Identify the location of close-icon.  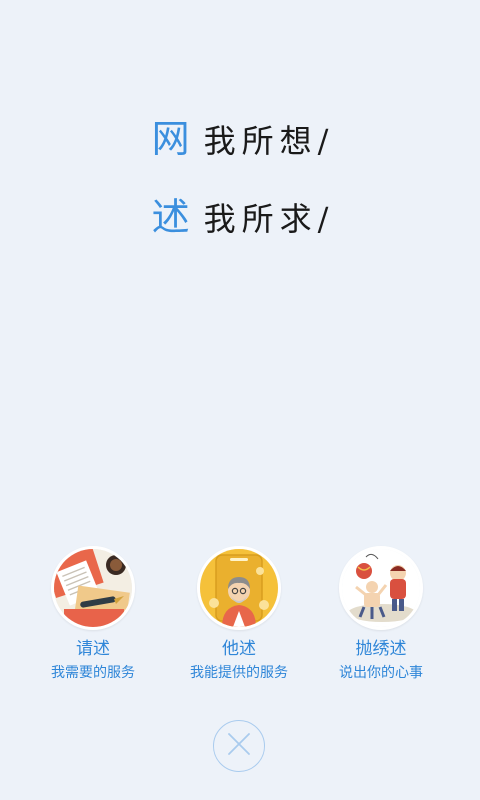
(239, 746).